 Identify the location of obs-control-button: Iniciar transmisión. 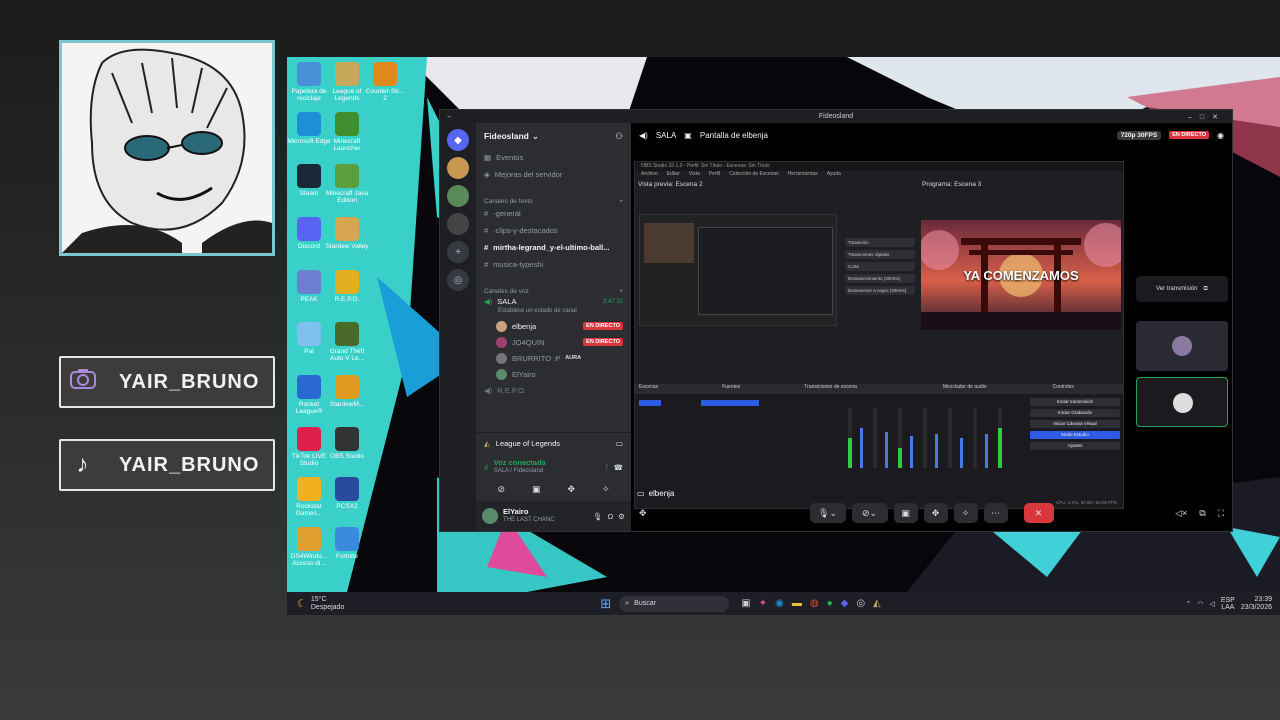
(1075, 402).